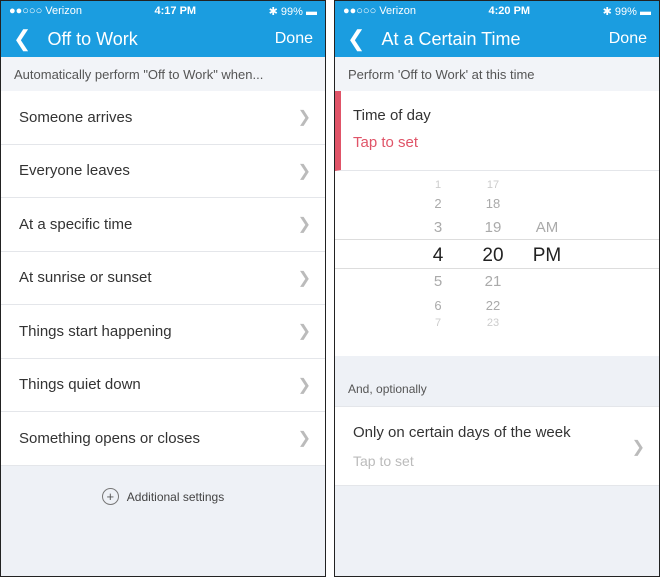 Image resolution: width=660 pixels, height=577 pixels. What do you see at coordinates (110, 496) in the screenshot?
I see `plus-icon: +` at bounding box center [110, 496].